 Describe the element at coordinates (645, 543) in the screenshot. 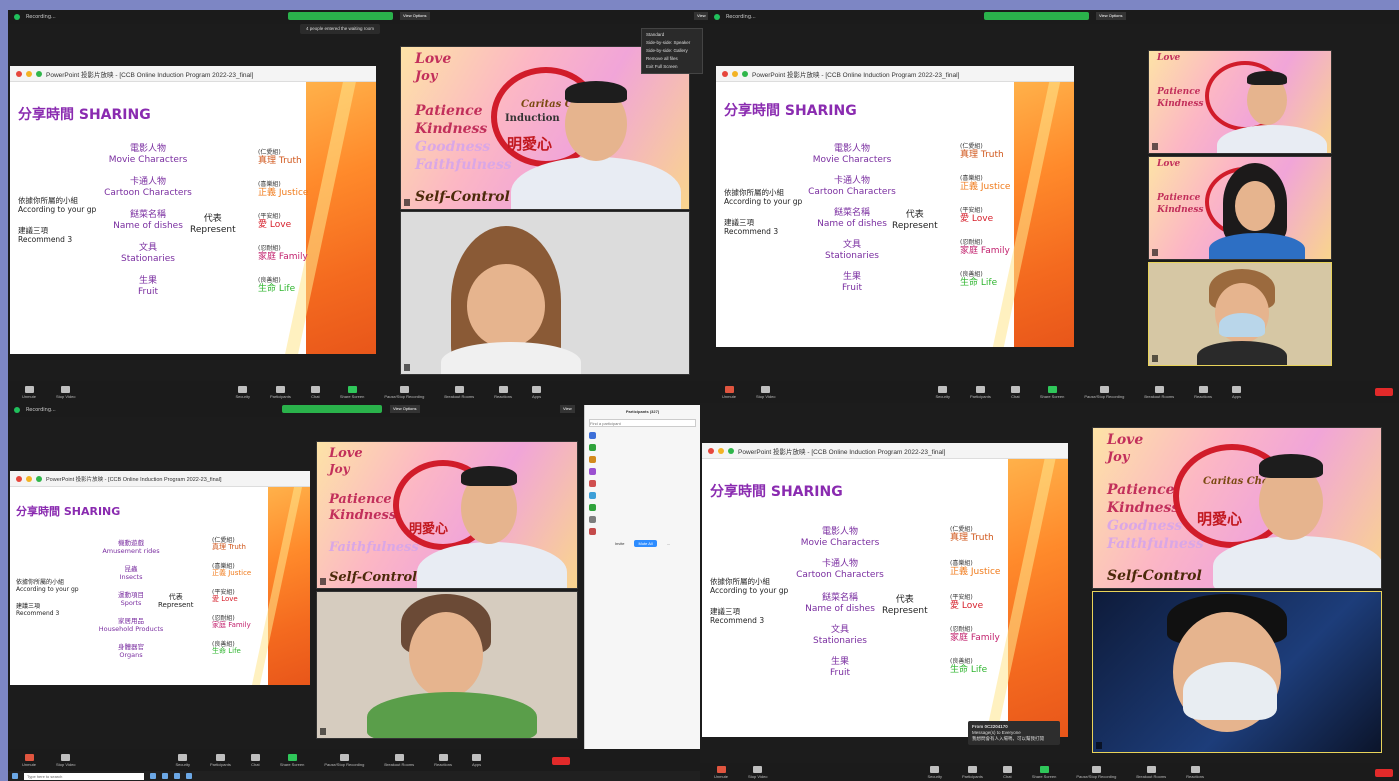

I see `mute-all-button: Mute All` at that location.